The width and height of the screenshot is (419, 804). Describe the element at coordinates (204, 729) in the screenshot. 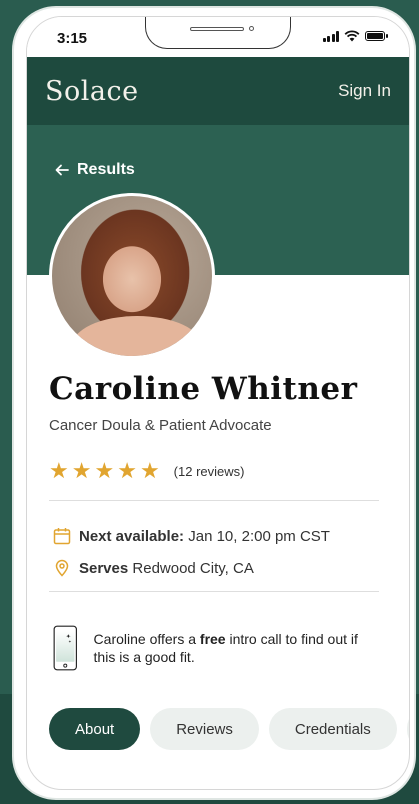

I see `tab-reviews: Reviews` at that location.